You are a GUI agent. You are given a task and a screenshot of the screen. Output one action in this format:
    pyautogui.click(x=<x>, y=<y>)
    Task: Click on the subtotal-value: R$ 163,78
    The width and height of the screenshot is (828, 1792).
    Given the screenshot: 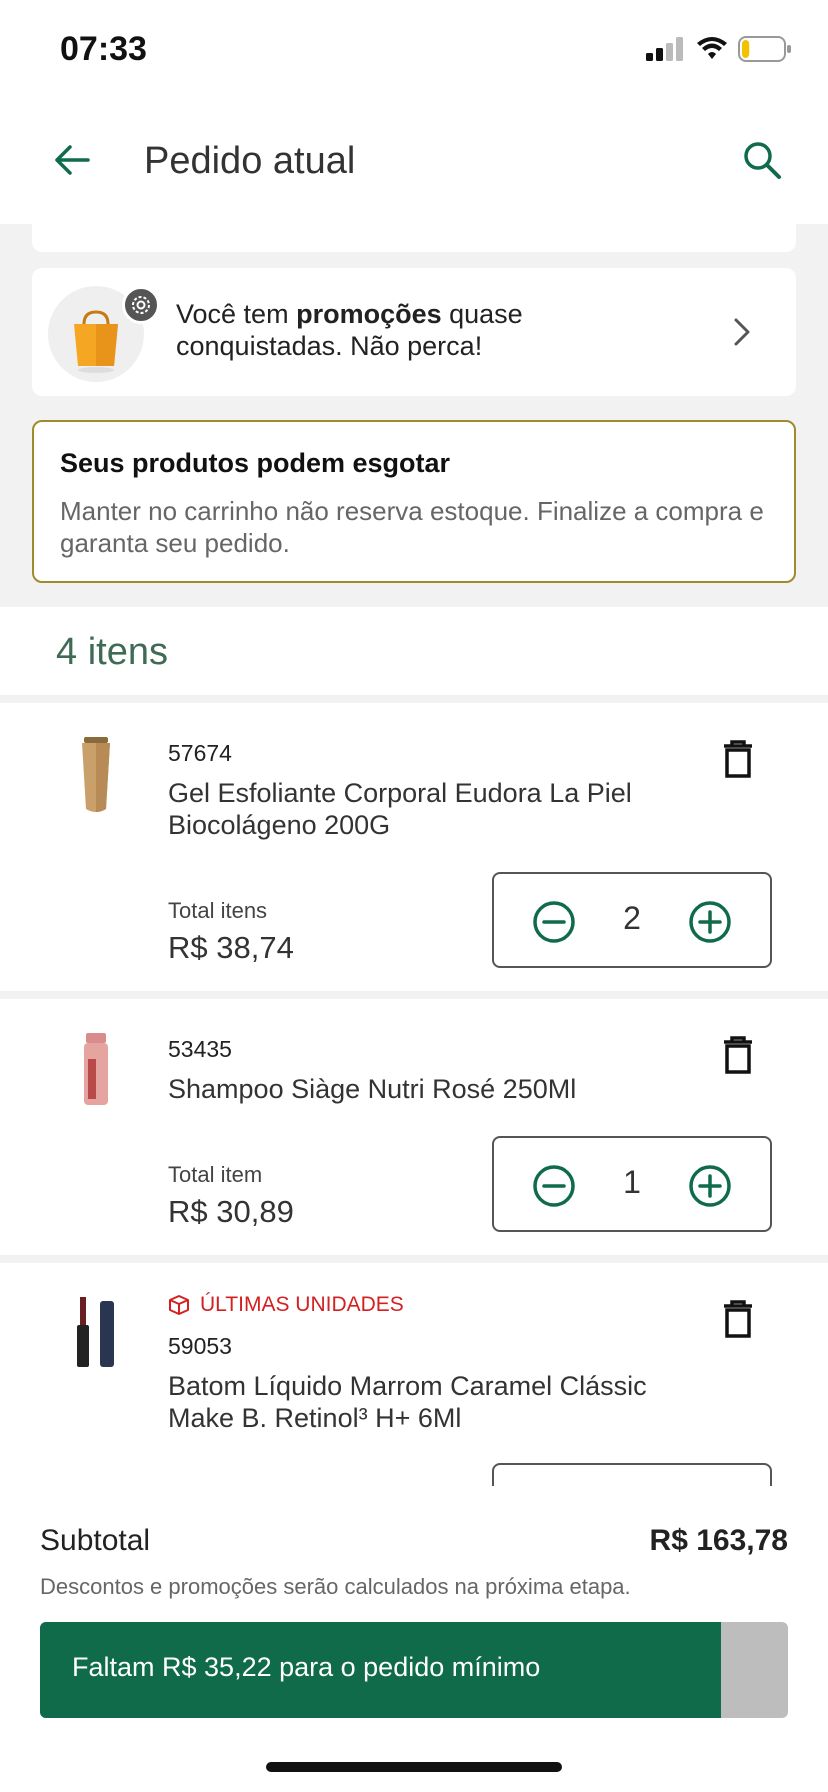 What is the action you would take?
    pyautogui.click(x=718, y=1540)
    